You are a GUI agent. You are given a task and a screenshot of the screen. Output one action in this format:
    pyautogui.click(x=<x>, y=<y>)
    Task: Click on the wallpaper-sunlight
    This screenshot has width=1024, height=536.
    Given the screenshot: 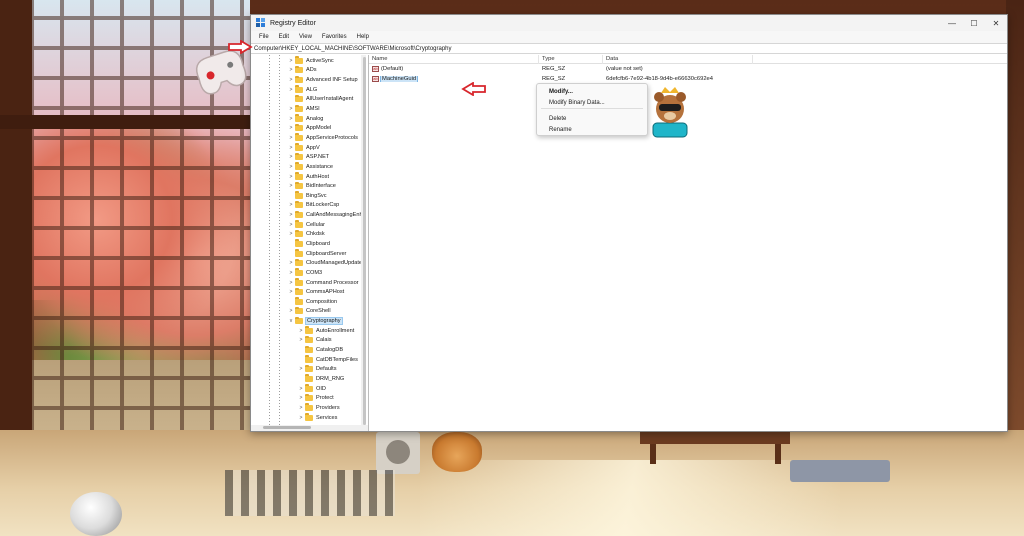 What is the action you would take?
    pyautogui.click(x=630, y=498)
    